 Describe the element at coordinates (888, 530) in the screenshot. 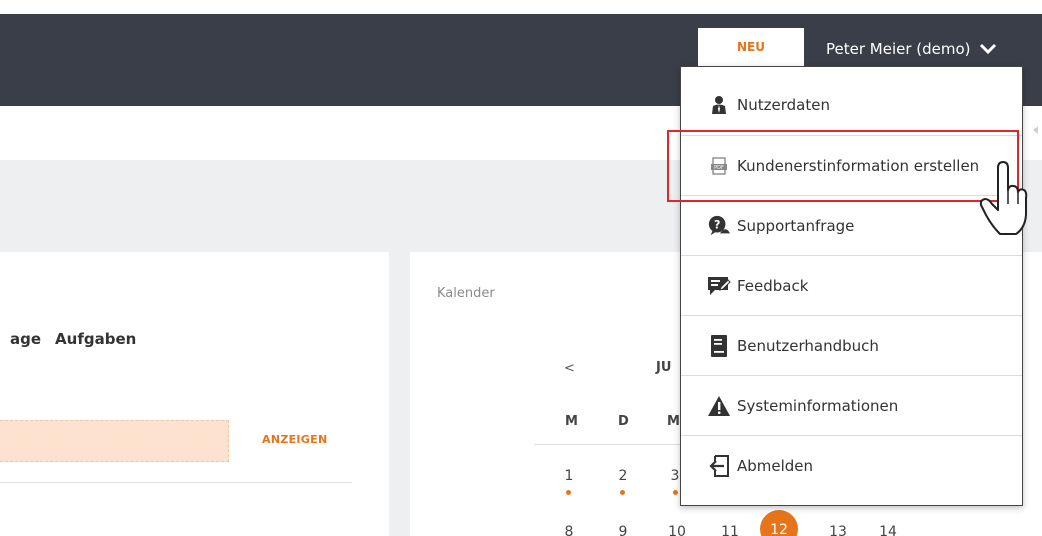

I see `calendar-day: 14` at that location.